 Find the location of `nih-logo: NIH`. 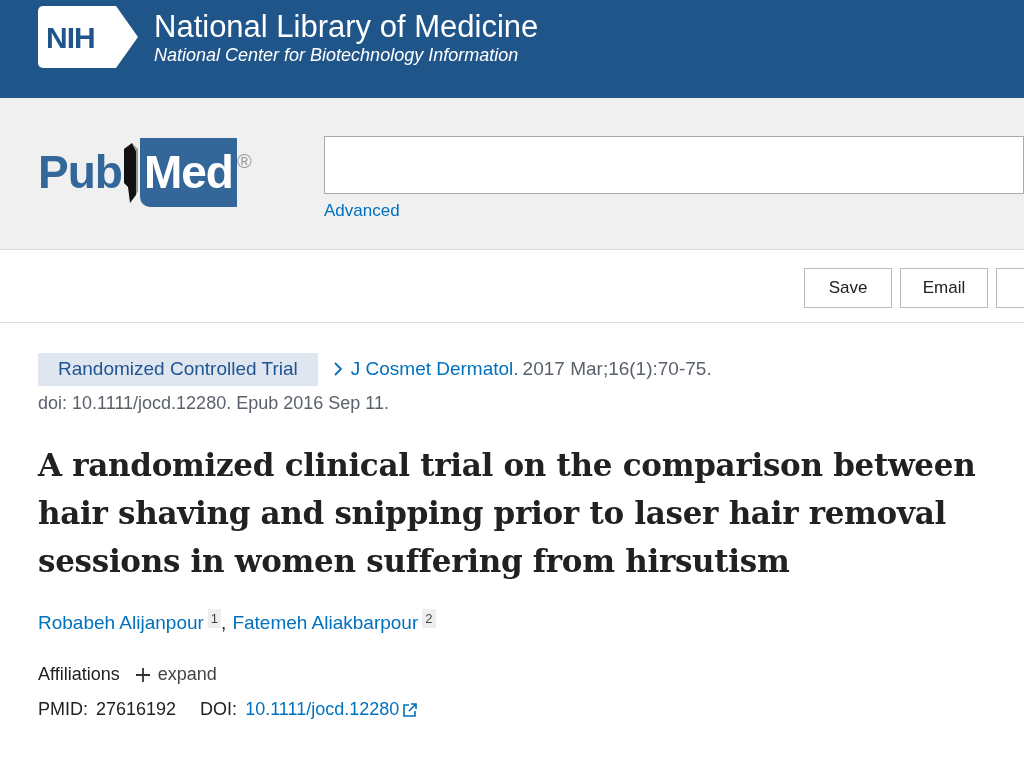

nih-logo: NIH is located at coordinates (88, 37).